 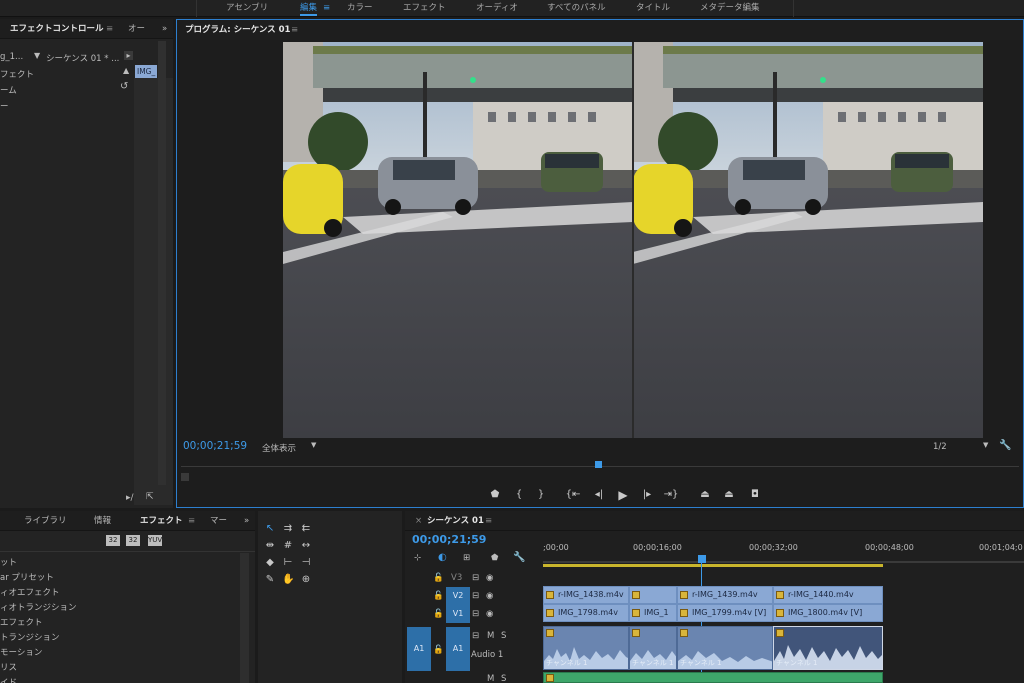 I want to click on tab-info: 情報, so click(x=102, y=521).